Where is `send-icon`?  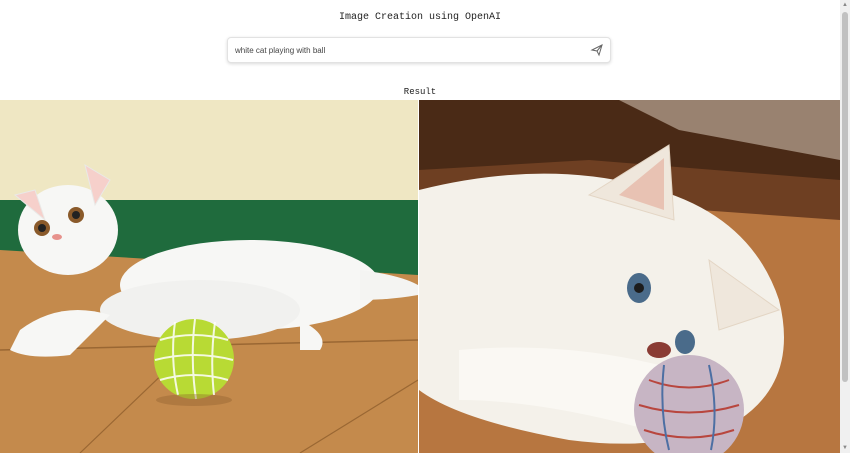
send-icon is located at coordinates (596, 50).